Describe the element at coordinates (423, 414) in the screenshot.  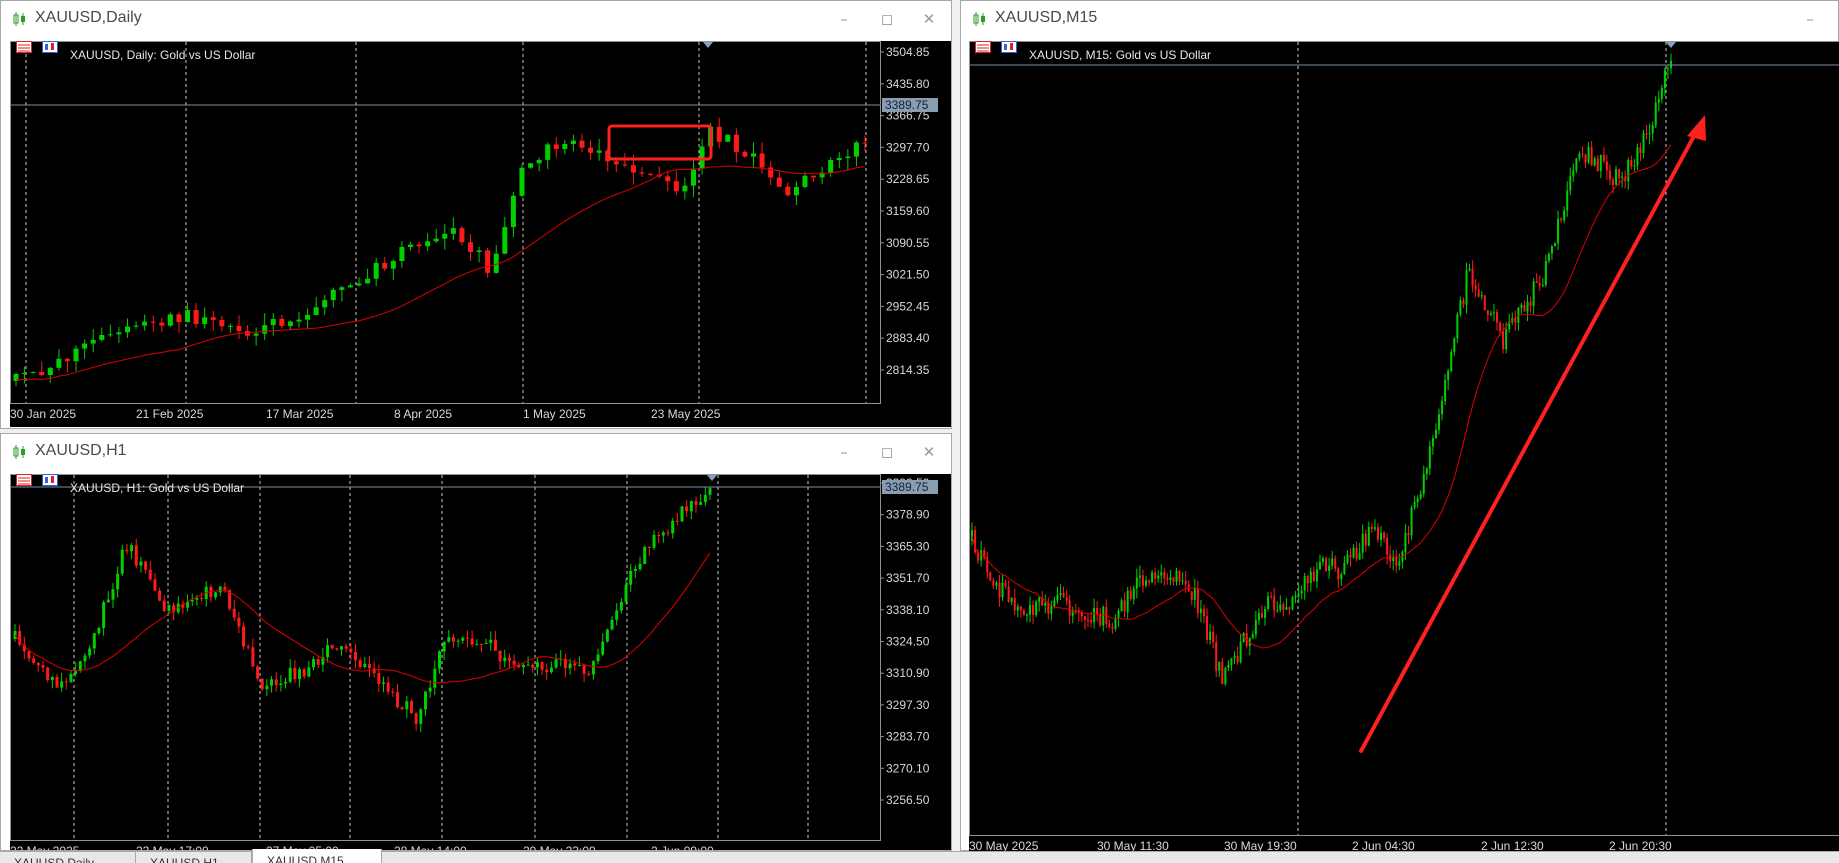
I see `time-axis-label: 8 Apr 2025` at that location.